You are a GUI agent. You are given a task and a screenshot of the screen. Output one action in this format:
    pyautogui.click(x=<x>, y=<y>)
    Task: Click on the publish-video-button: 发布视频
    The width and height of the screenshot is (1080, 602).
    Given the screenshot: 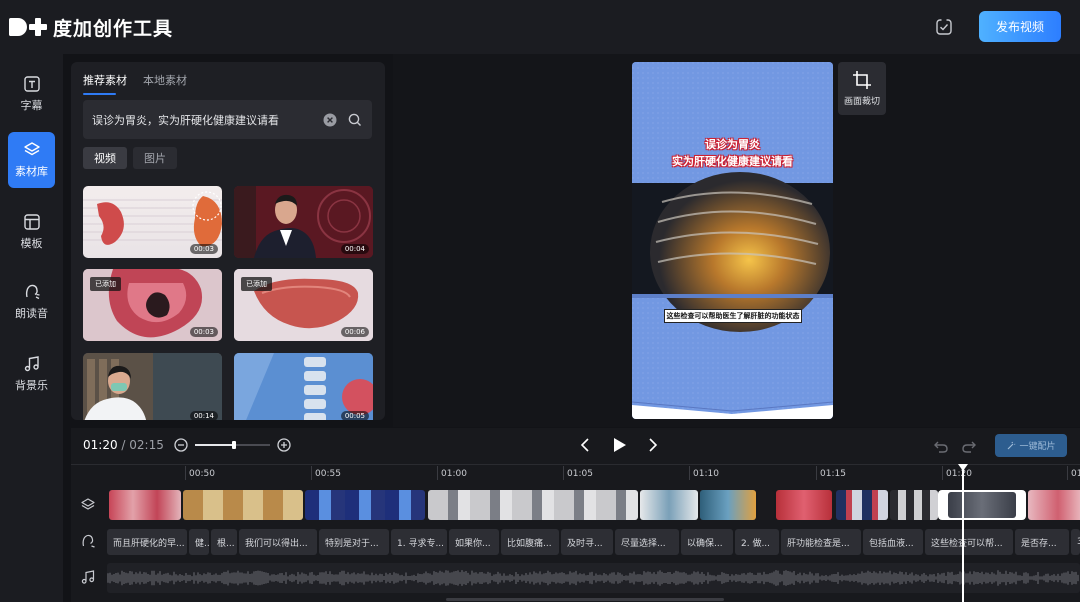 What is the action you would take?
    pyautogui.click(x=1020, y=26)
    